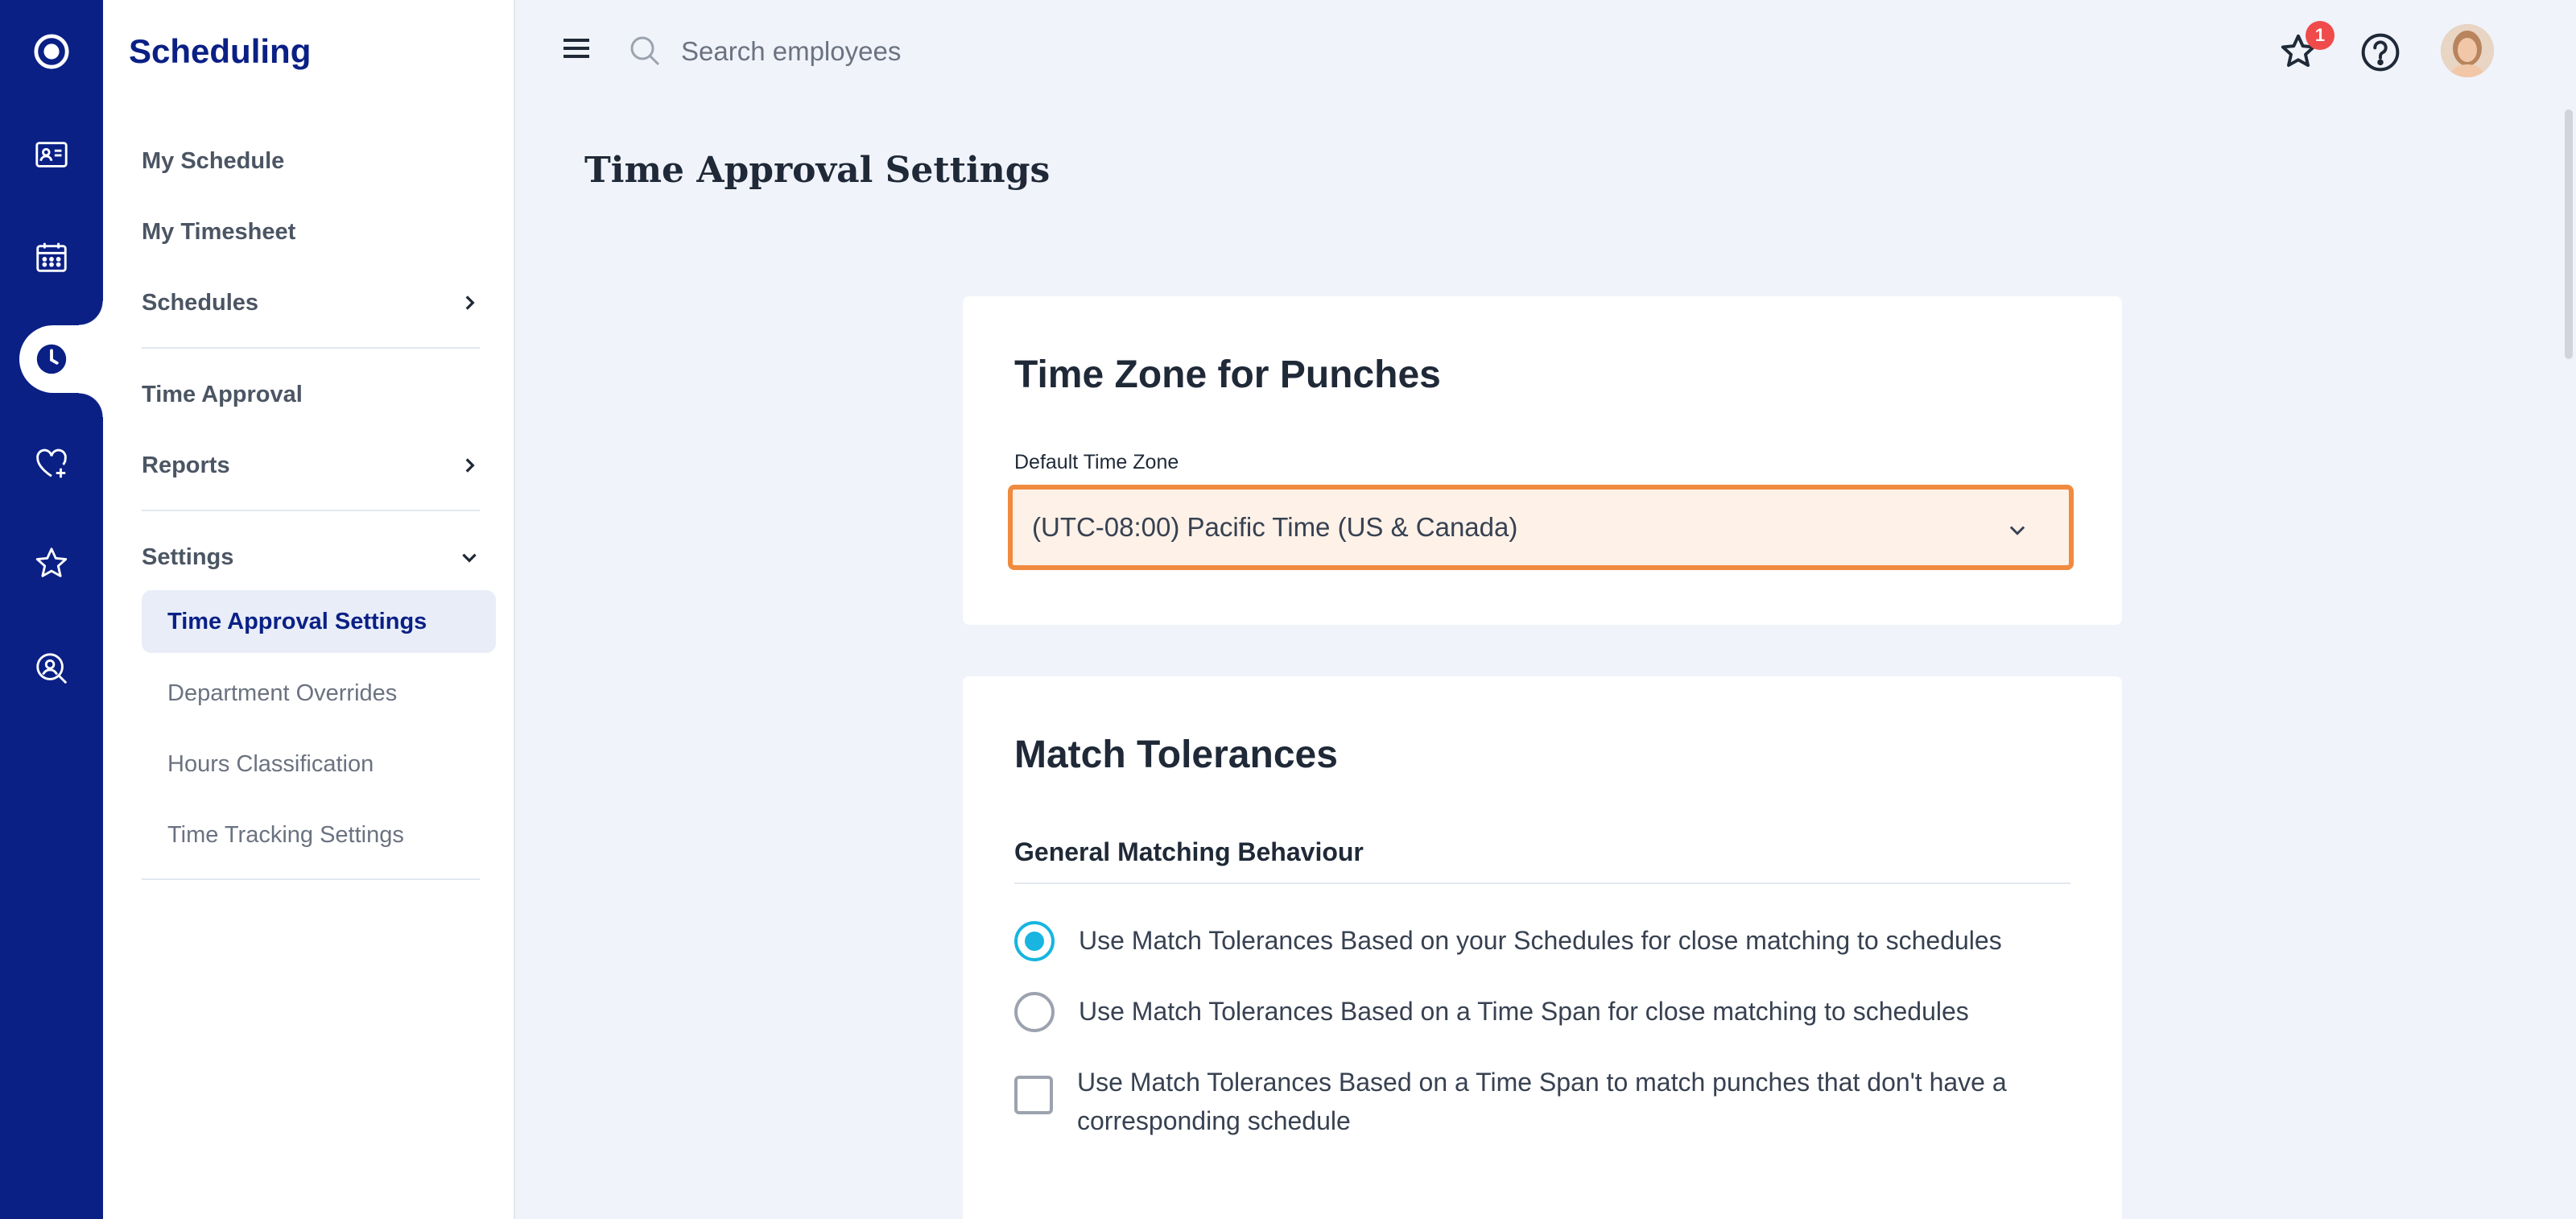 The image size is (2576, 1219). What do you see at coordinates (1189, 852) in the screenshot?
I see `section-label: General Matching Behaviour` at bounding box center [1189, 852].